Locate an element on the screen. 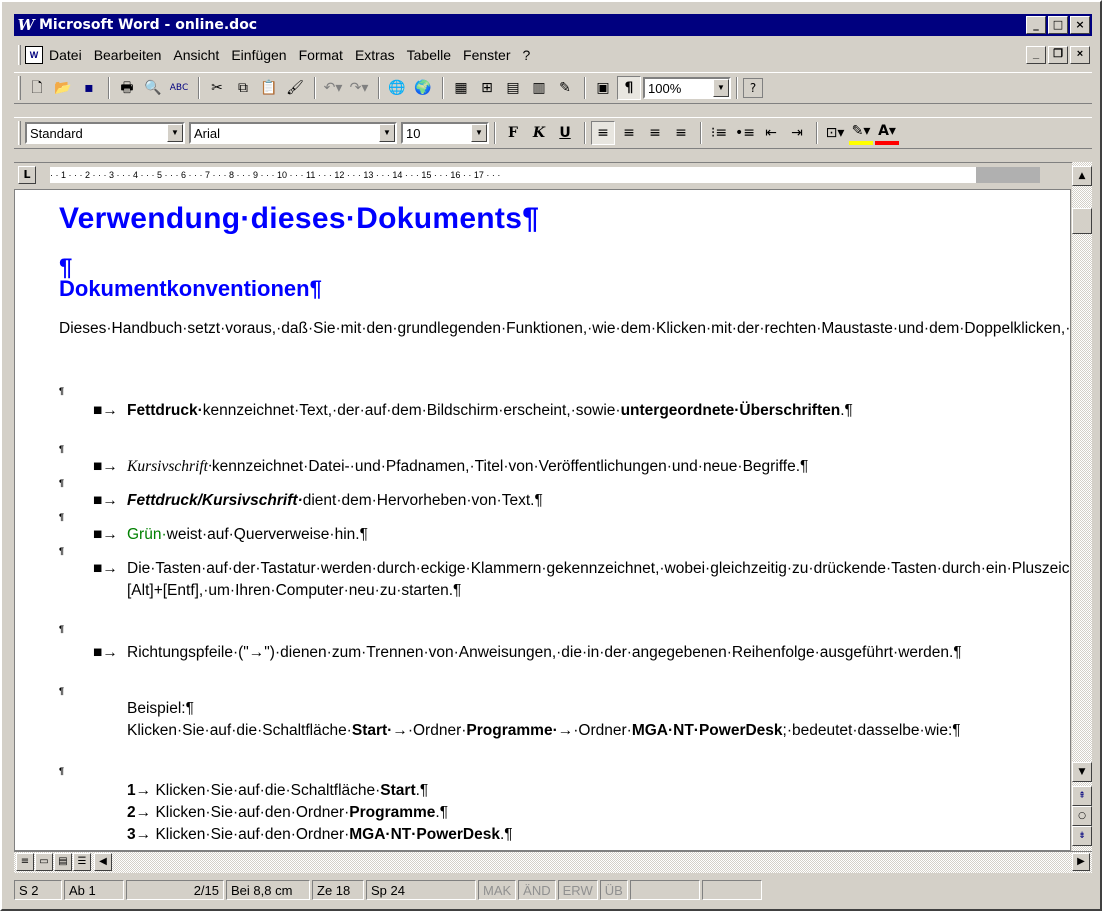  highlight-icon: ✎▾ is located at coordinates (861, 133).